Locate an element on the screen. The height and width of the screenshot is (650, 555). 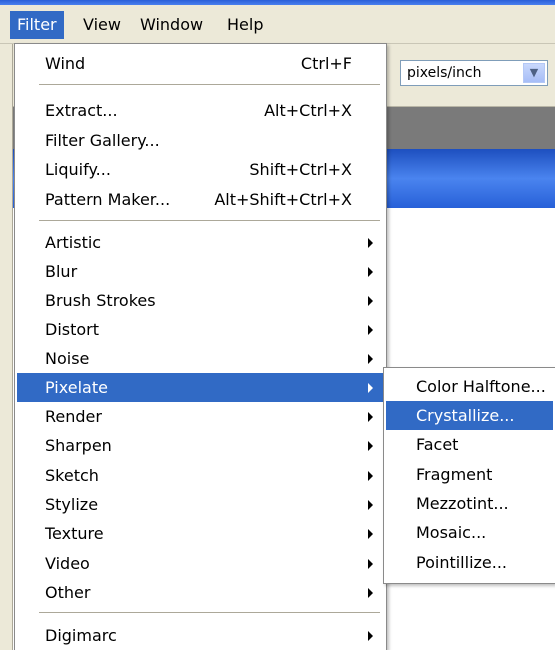
toolbox-edge is located at coordinates (6, 347).